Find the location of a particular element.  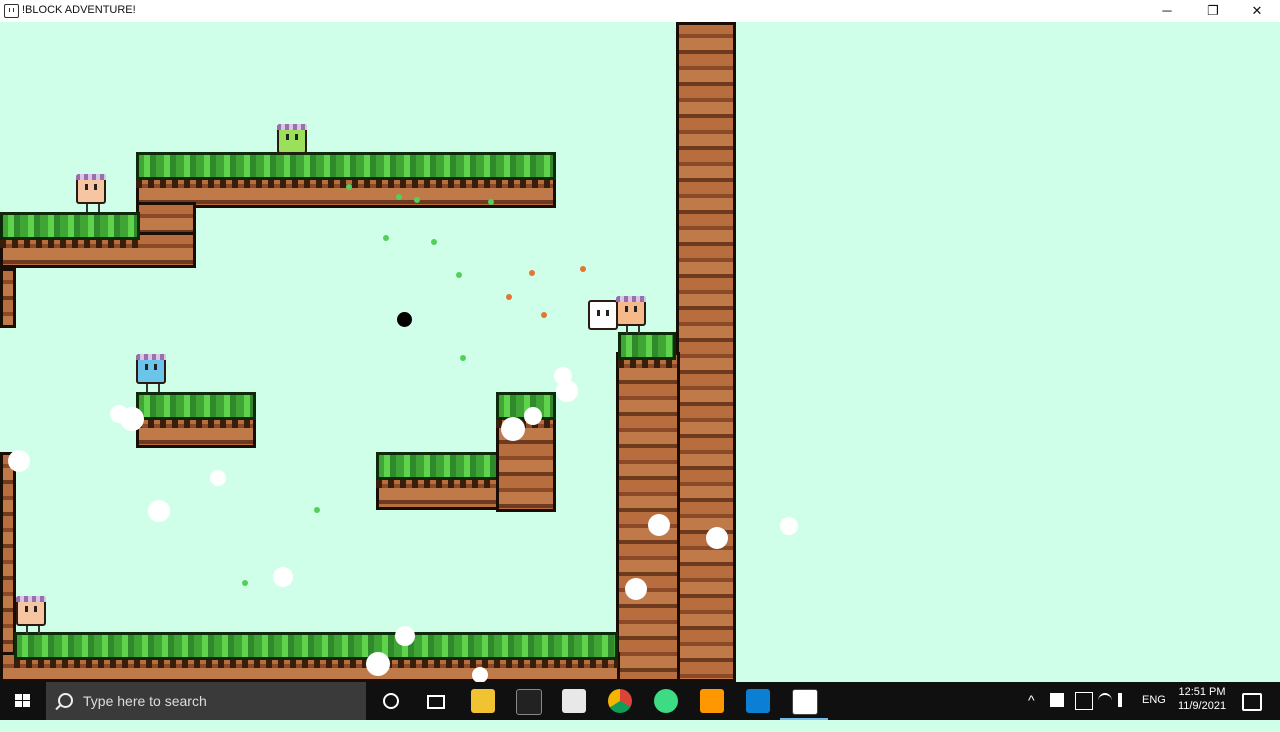

clock: 12:51 PM 11/9/2021 is located at coordinates (1202, 701).